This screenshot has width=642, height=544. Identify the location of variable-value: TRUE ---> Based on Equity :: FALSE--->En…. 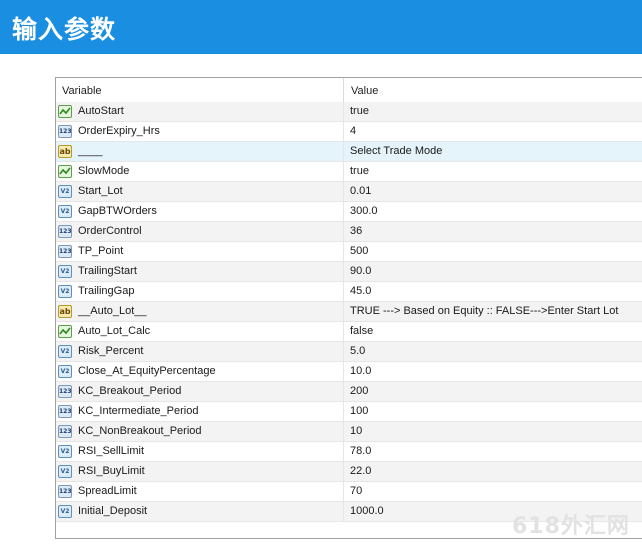
(484, 311).